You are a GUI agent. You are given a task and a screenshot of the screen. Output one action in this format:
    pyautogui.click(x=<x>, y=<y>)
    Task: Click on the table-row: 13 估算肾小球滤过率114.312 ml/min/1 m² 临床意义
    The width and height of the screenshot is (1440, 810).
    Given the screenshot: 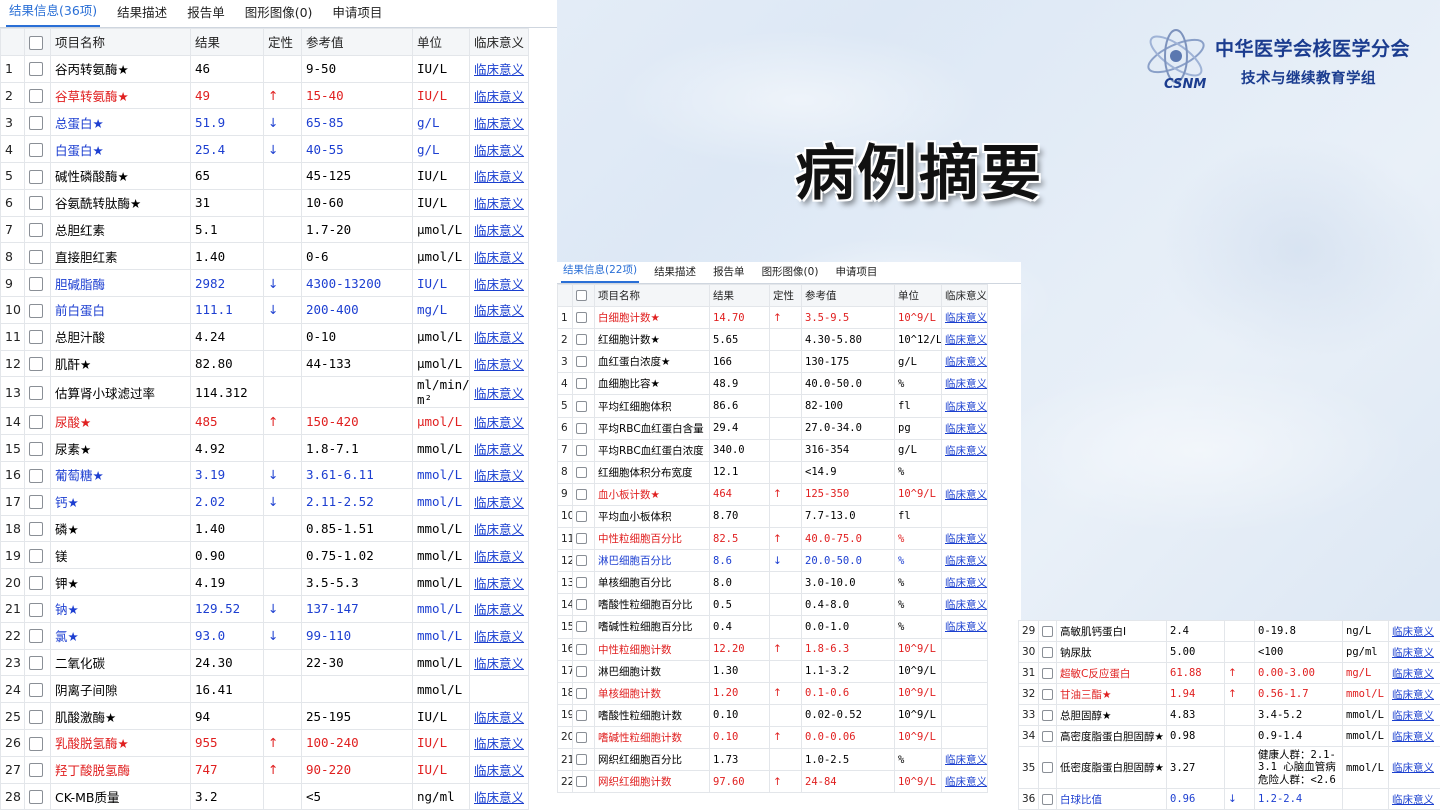 What is the action you would take?
    pyautogui.click(x=264, y=392)
    